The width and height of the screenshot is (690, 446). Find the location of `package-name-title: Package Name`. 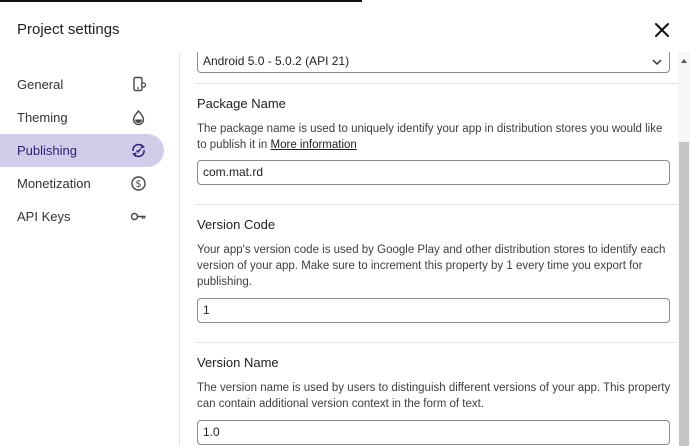

package-name-title: Package Name is located at coordinates (241, 103).